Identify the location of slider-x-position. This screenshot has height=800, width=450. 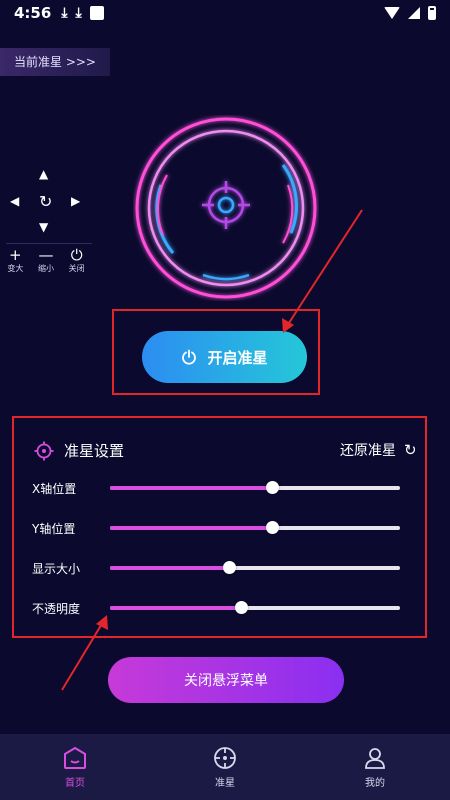
(255, 487).